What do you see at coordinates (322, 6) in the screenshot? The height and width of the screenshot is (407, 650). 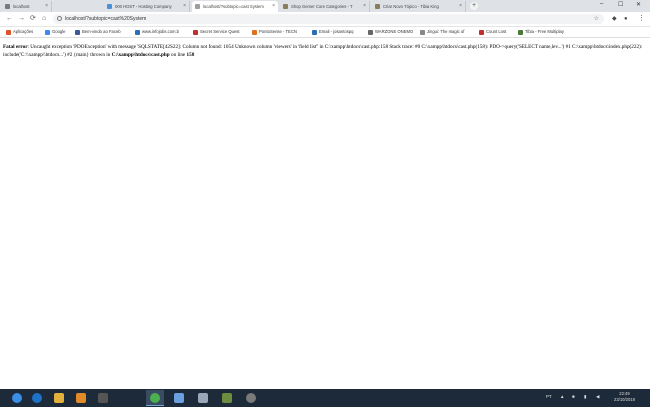 I see `tab-label: Shop Gemer Core Categories - T` at bounding box center [322, 6].